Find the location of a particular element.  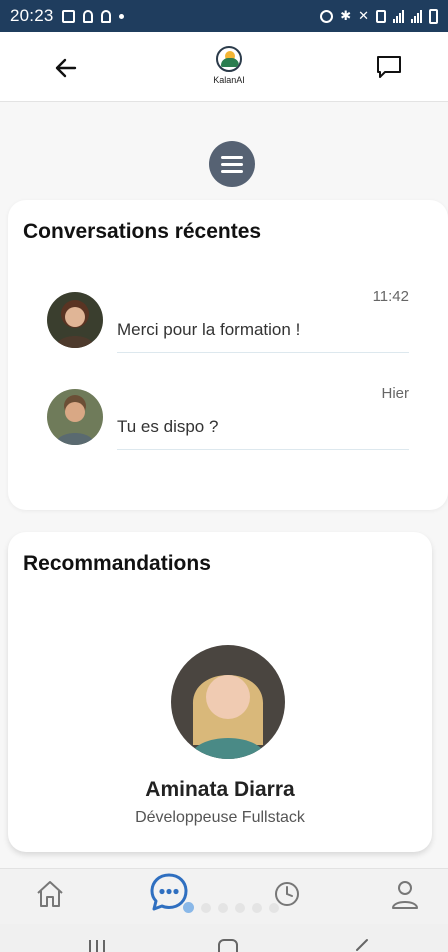

conversation-message: Merci pour la formation ! is located at coordinates (209, 329).